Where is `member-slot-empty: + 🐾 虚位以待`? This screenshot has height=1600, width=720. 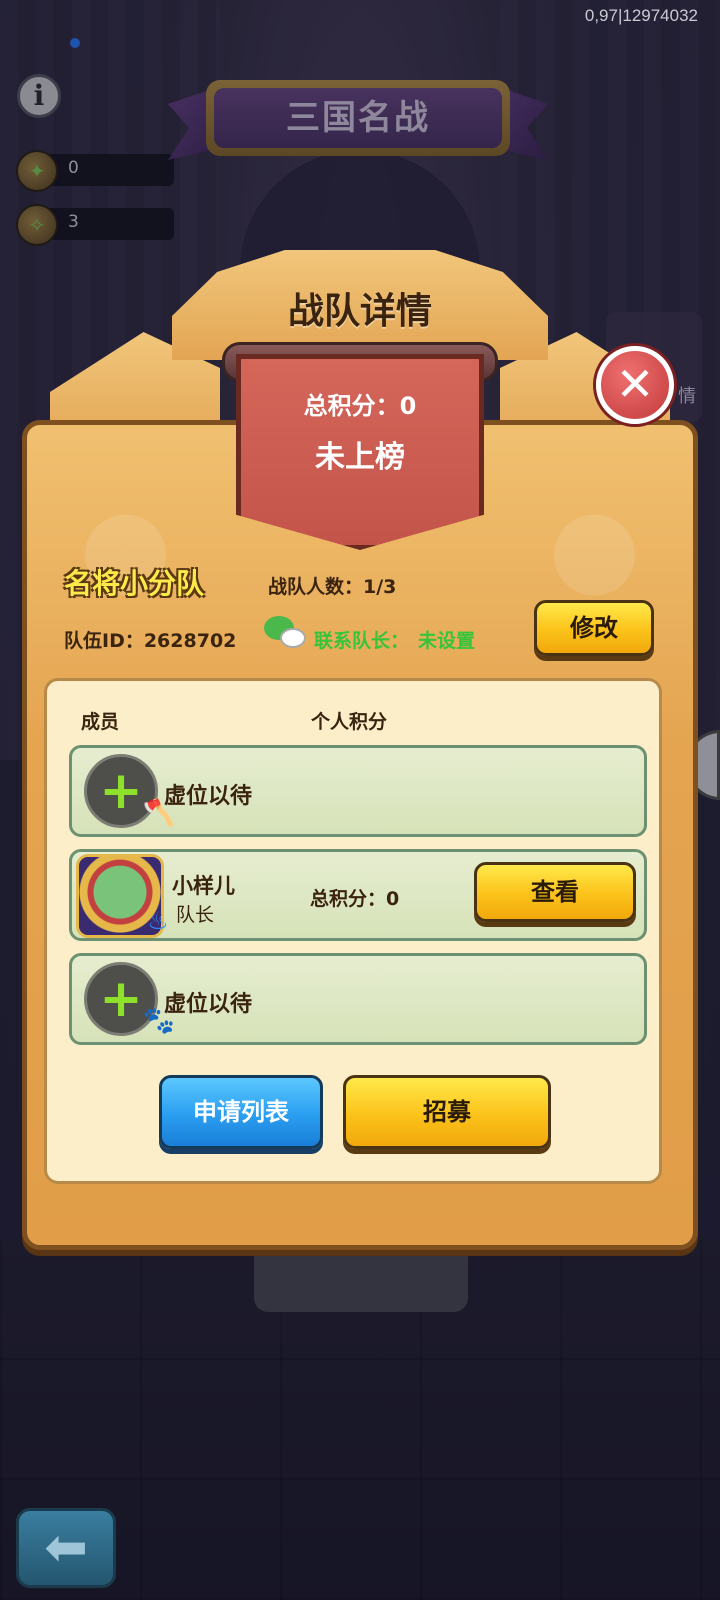
member-slot-empty: + 🐾 虚位以待 is located at coordinates (358, 999).